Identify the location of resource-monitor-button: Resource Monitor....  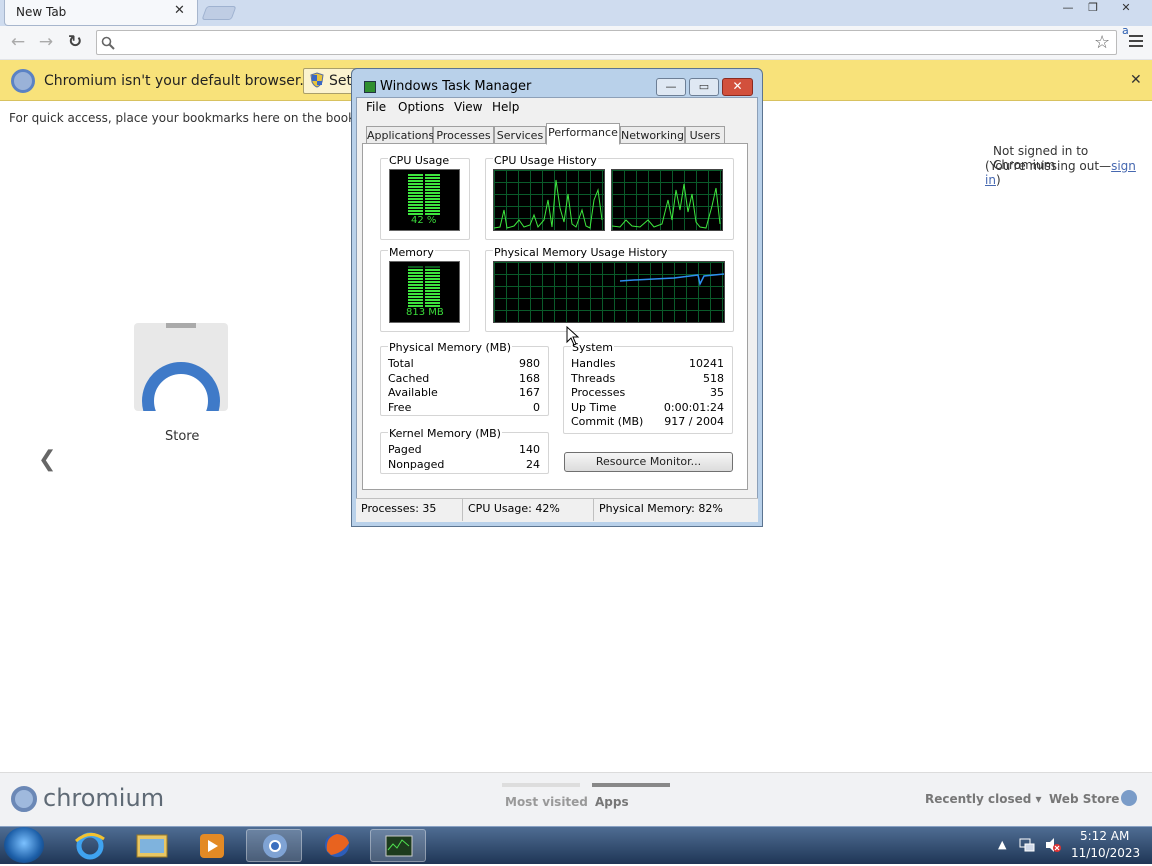
(648, 462).